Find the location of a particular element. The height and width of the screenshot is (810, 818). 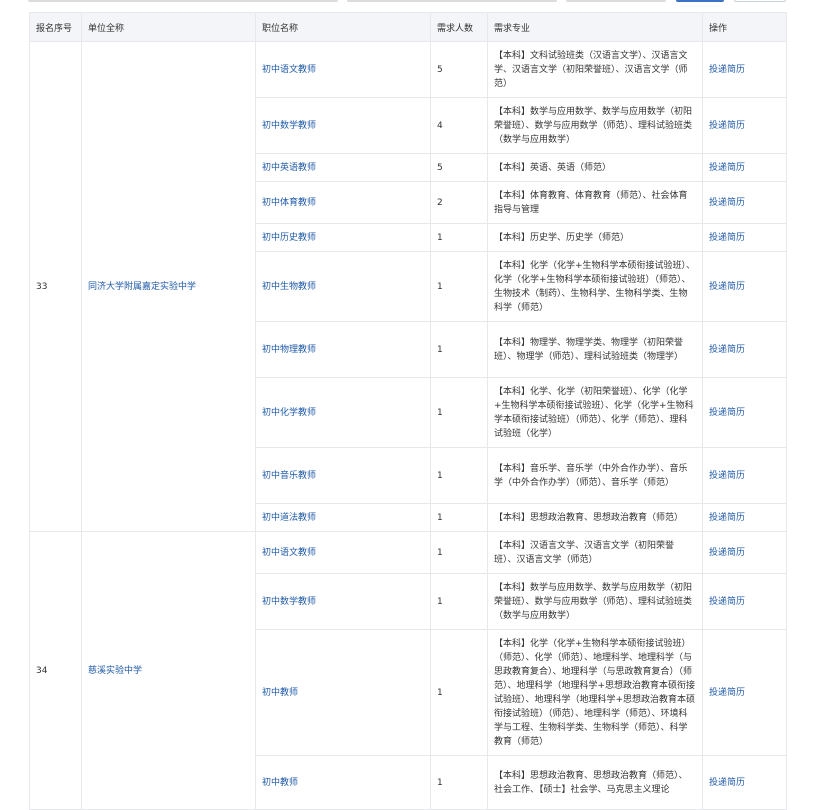

position-link: 初中生物教师 is located at coordinates (289, 287).